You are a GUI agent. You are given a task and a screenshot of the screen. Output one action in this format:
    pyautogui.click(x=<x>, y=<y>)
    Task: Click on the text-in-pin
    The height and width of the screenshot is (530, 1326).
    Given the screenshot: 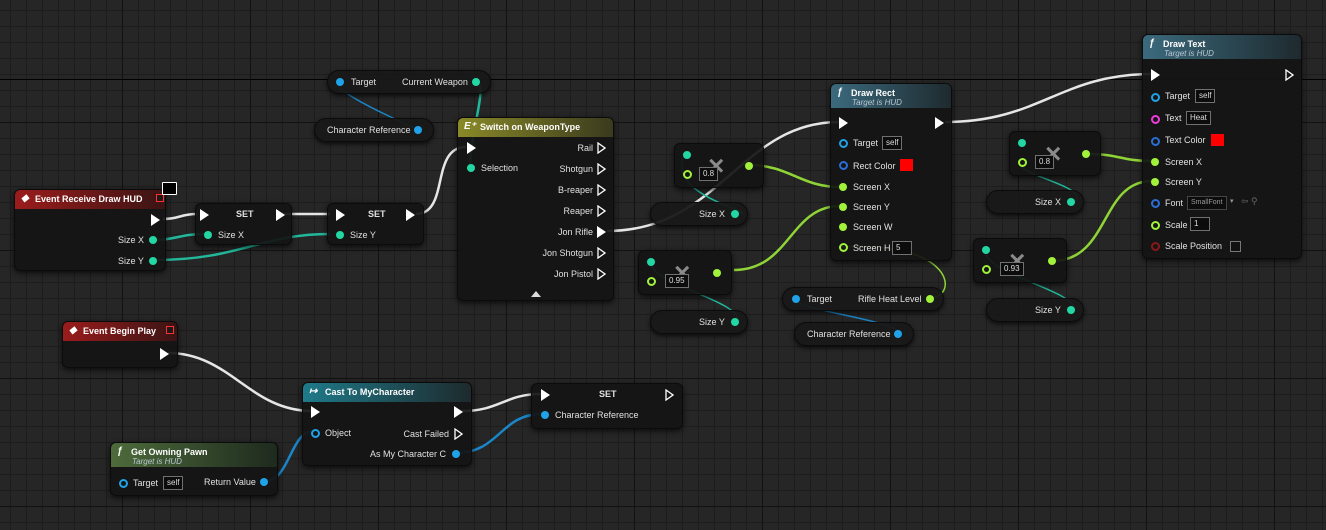 What is the action you would take?
    pyautogui.click(x=1155, y=119)
    